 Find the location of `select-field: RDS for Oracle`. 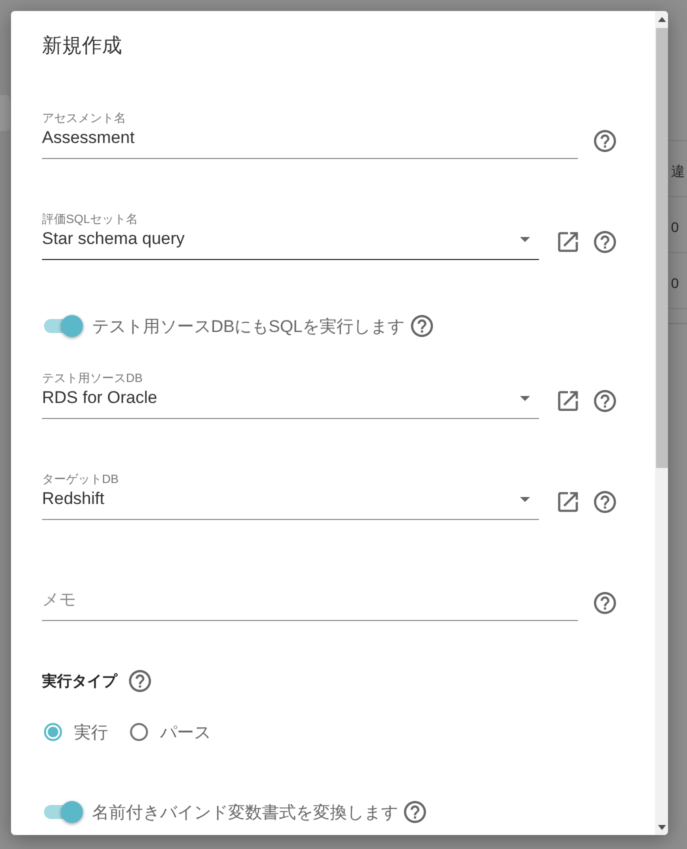

select-field: RDS for Oracle is located at coordinates (290, 402).